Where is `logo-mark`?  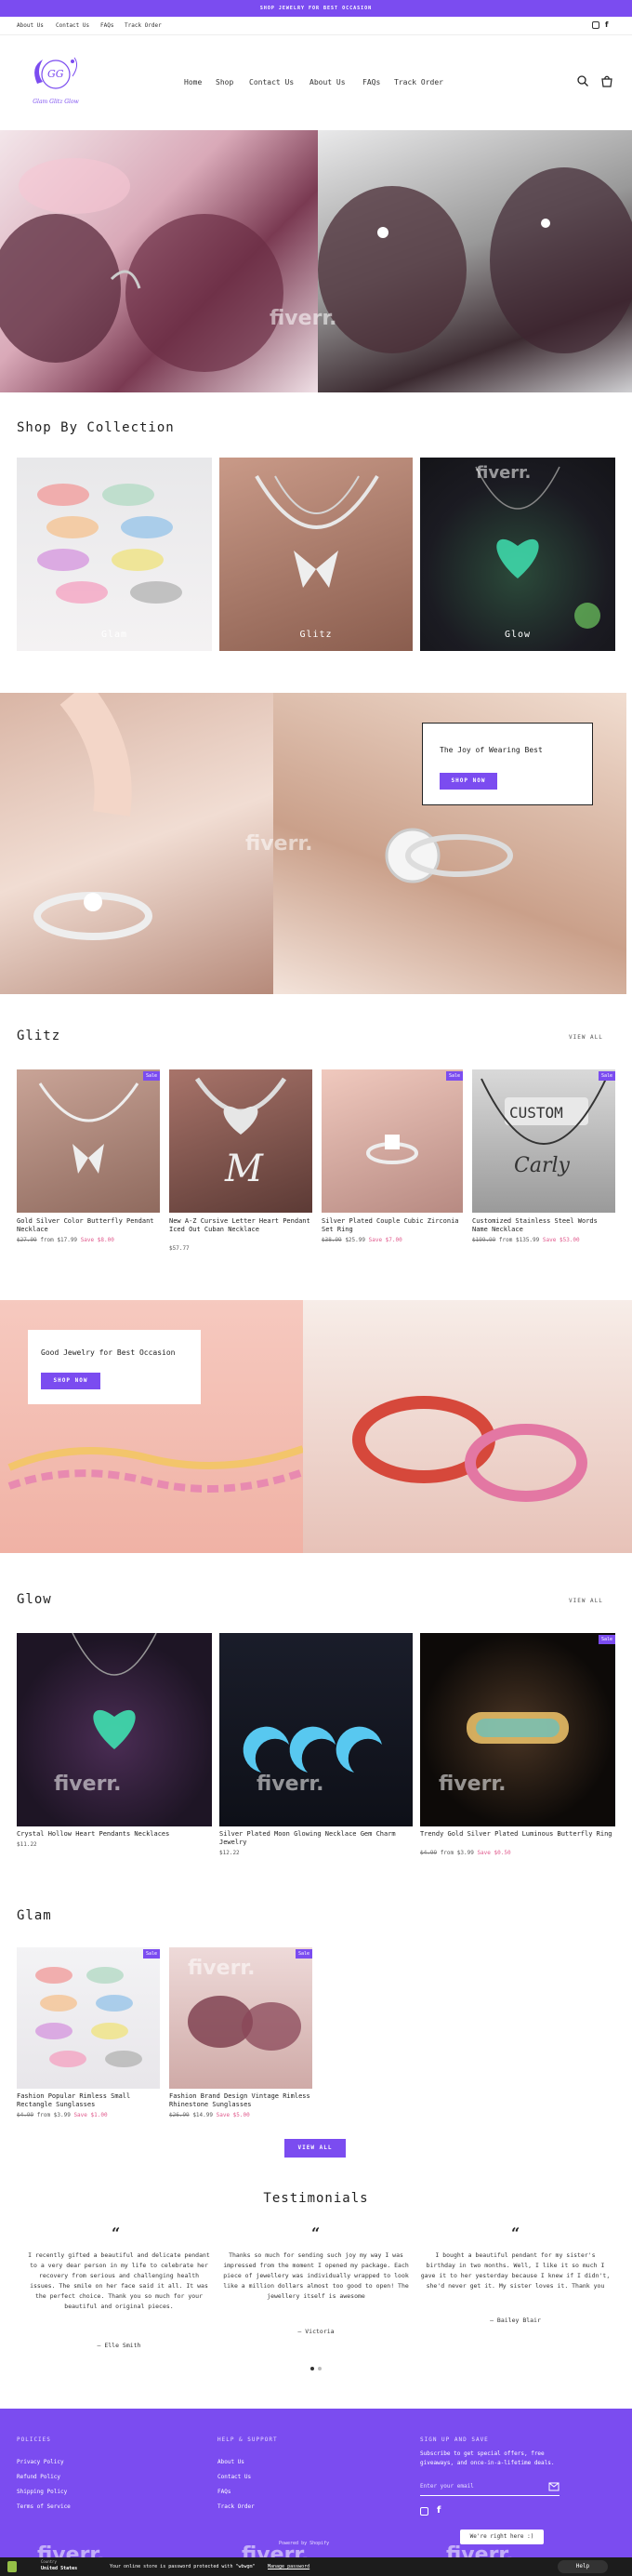
logo-mark is located at coordinates (56, 73).